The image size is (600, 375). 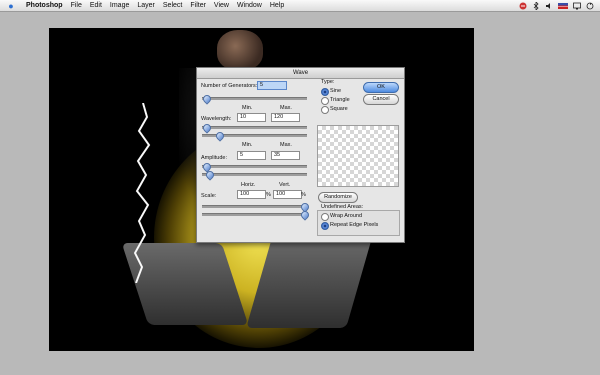 What do you see at coordinates (248, 185) in the screenshot?
I see `scale-horiz-header: Horiz.` at bounding box center [248, 185].